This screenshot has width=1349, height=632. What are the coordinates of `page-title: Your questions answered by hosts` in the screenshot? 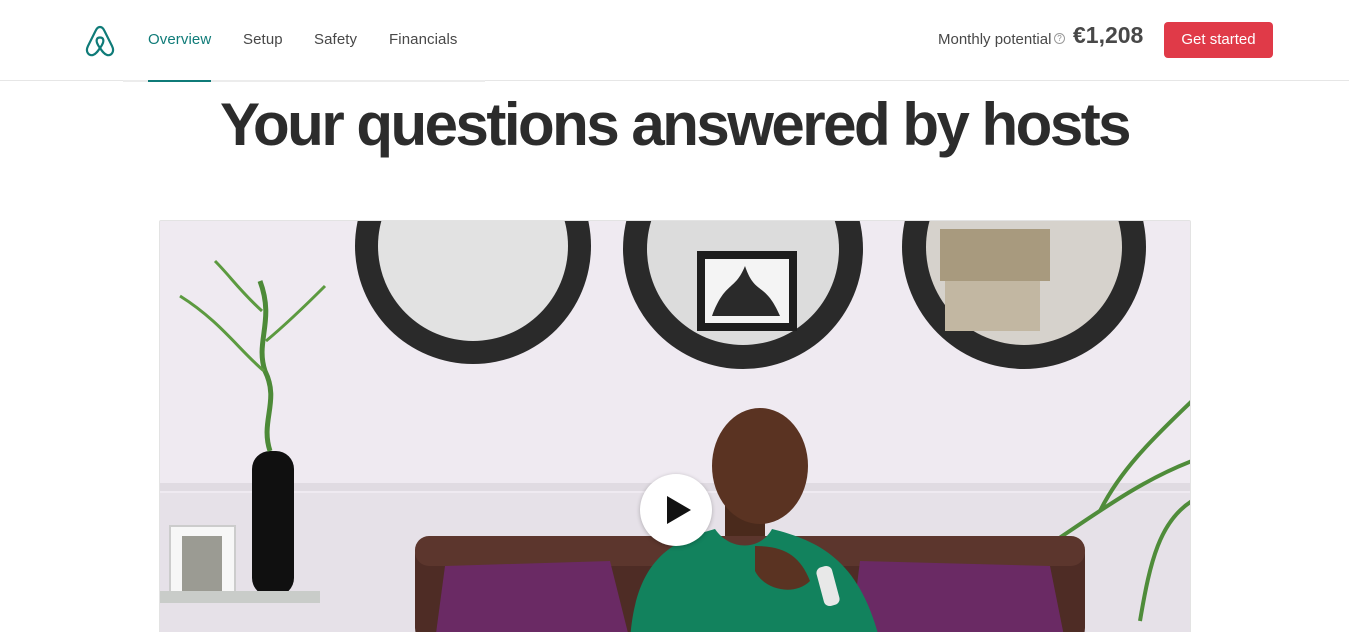 It's located at (675, 124).